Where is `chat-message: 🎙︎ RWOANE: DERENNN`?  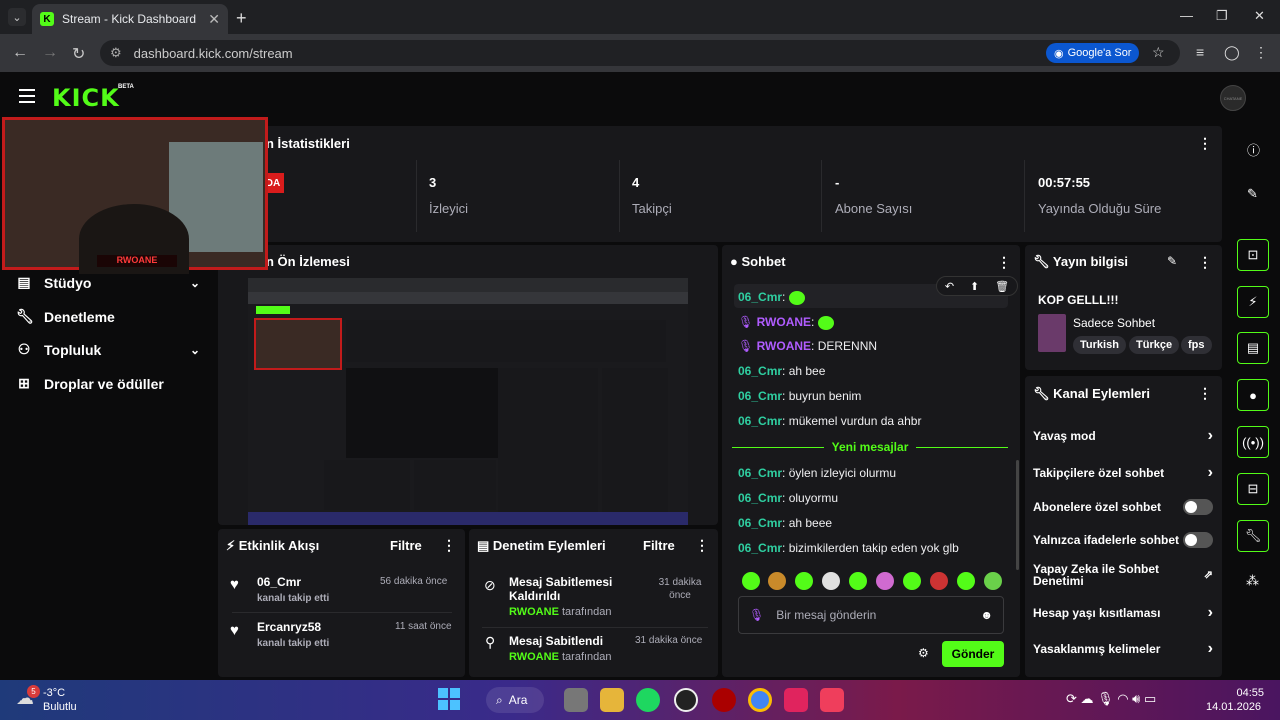 chat-message: 🎙︎ RWOANE: DERENNN is located at coordinates (807, 346).